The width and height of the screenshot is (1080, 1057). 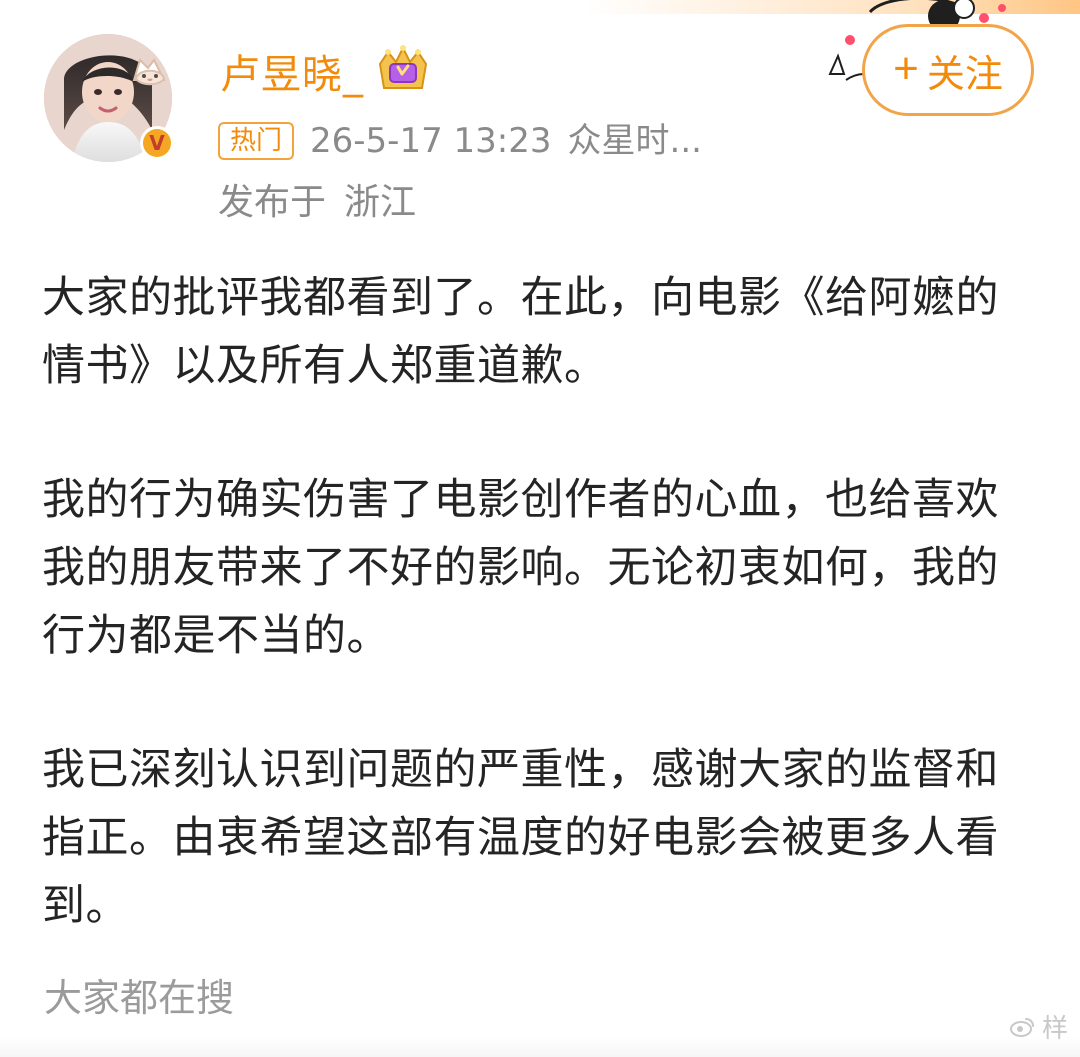 What do you see at coordinates (292, 71) in the screenshot?
I see `author-name: 卢昱晓_` at bounding box center [292, 71].